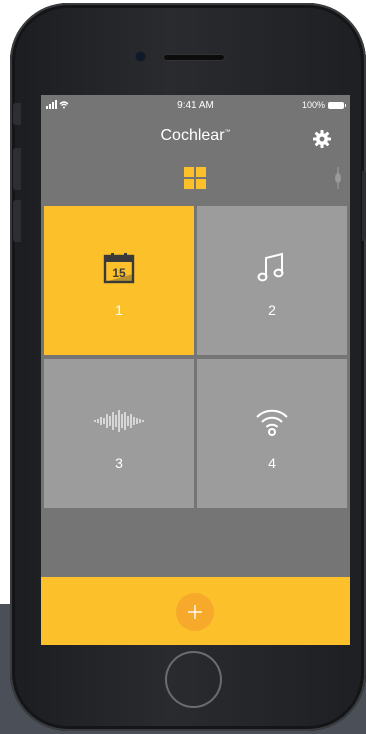  I want to click on tile-4: 4, so click(272, 433).